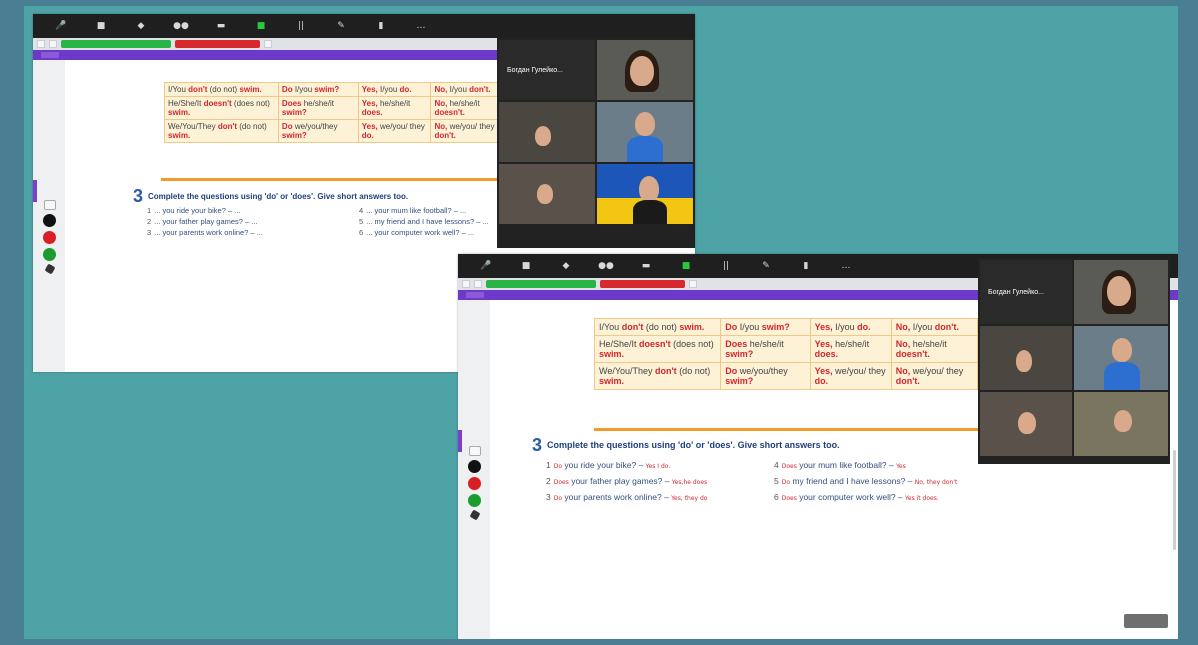 The width and height of the screenshot is (1198, 645). Describe the element at coordinates (934, 349) in the screenshot. I see `table-cell: No, he/she/it doesn't.` at that location.